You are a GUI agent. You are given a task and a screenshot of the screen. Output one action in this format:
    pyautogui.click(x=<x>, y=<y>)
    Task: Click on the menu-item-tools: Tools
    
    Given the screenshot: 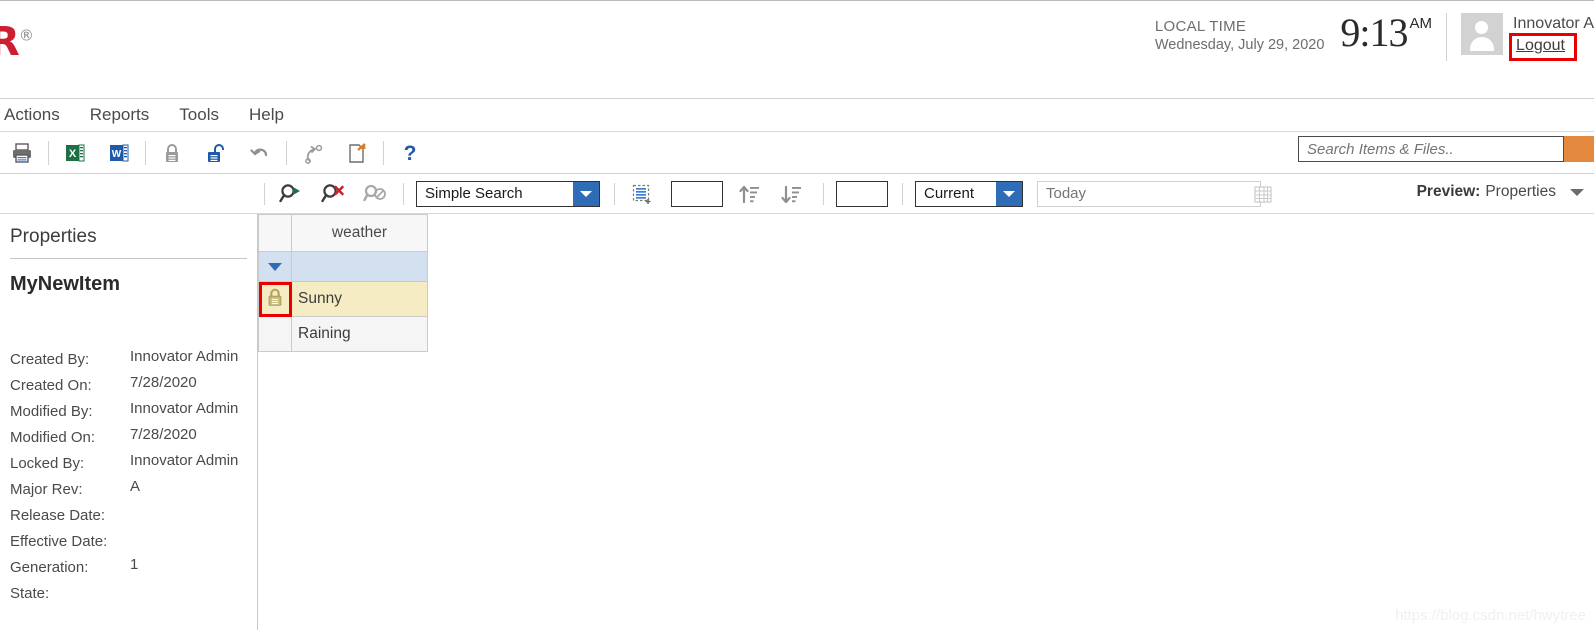 What is the action you would take?
    pyautogui.click(x=199, y=115)
    